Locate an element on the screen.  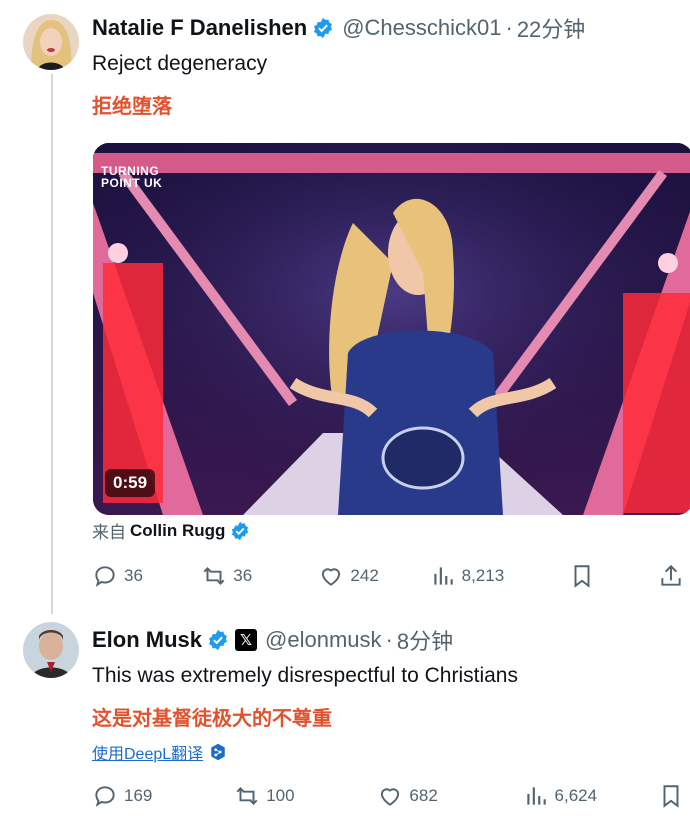
translate-link-label: 使用DeepL翻译 is located at coordinates (147, 752).